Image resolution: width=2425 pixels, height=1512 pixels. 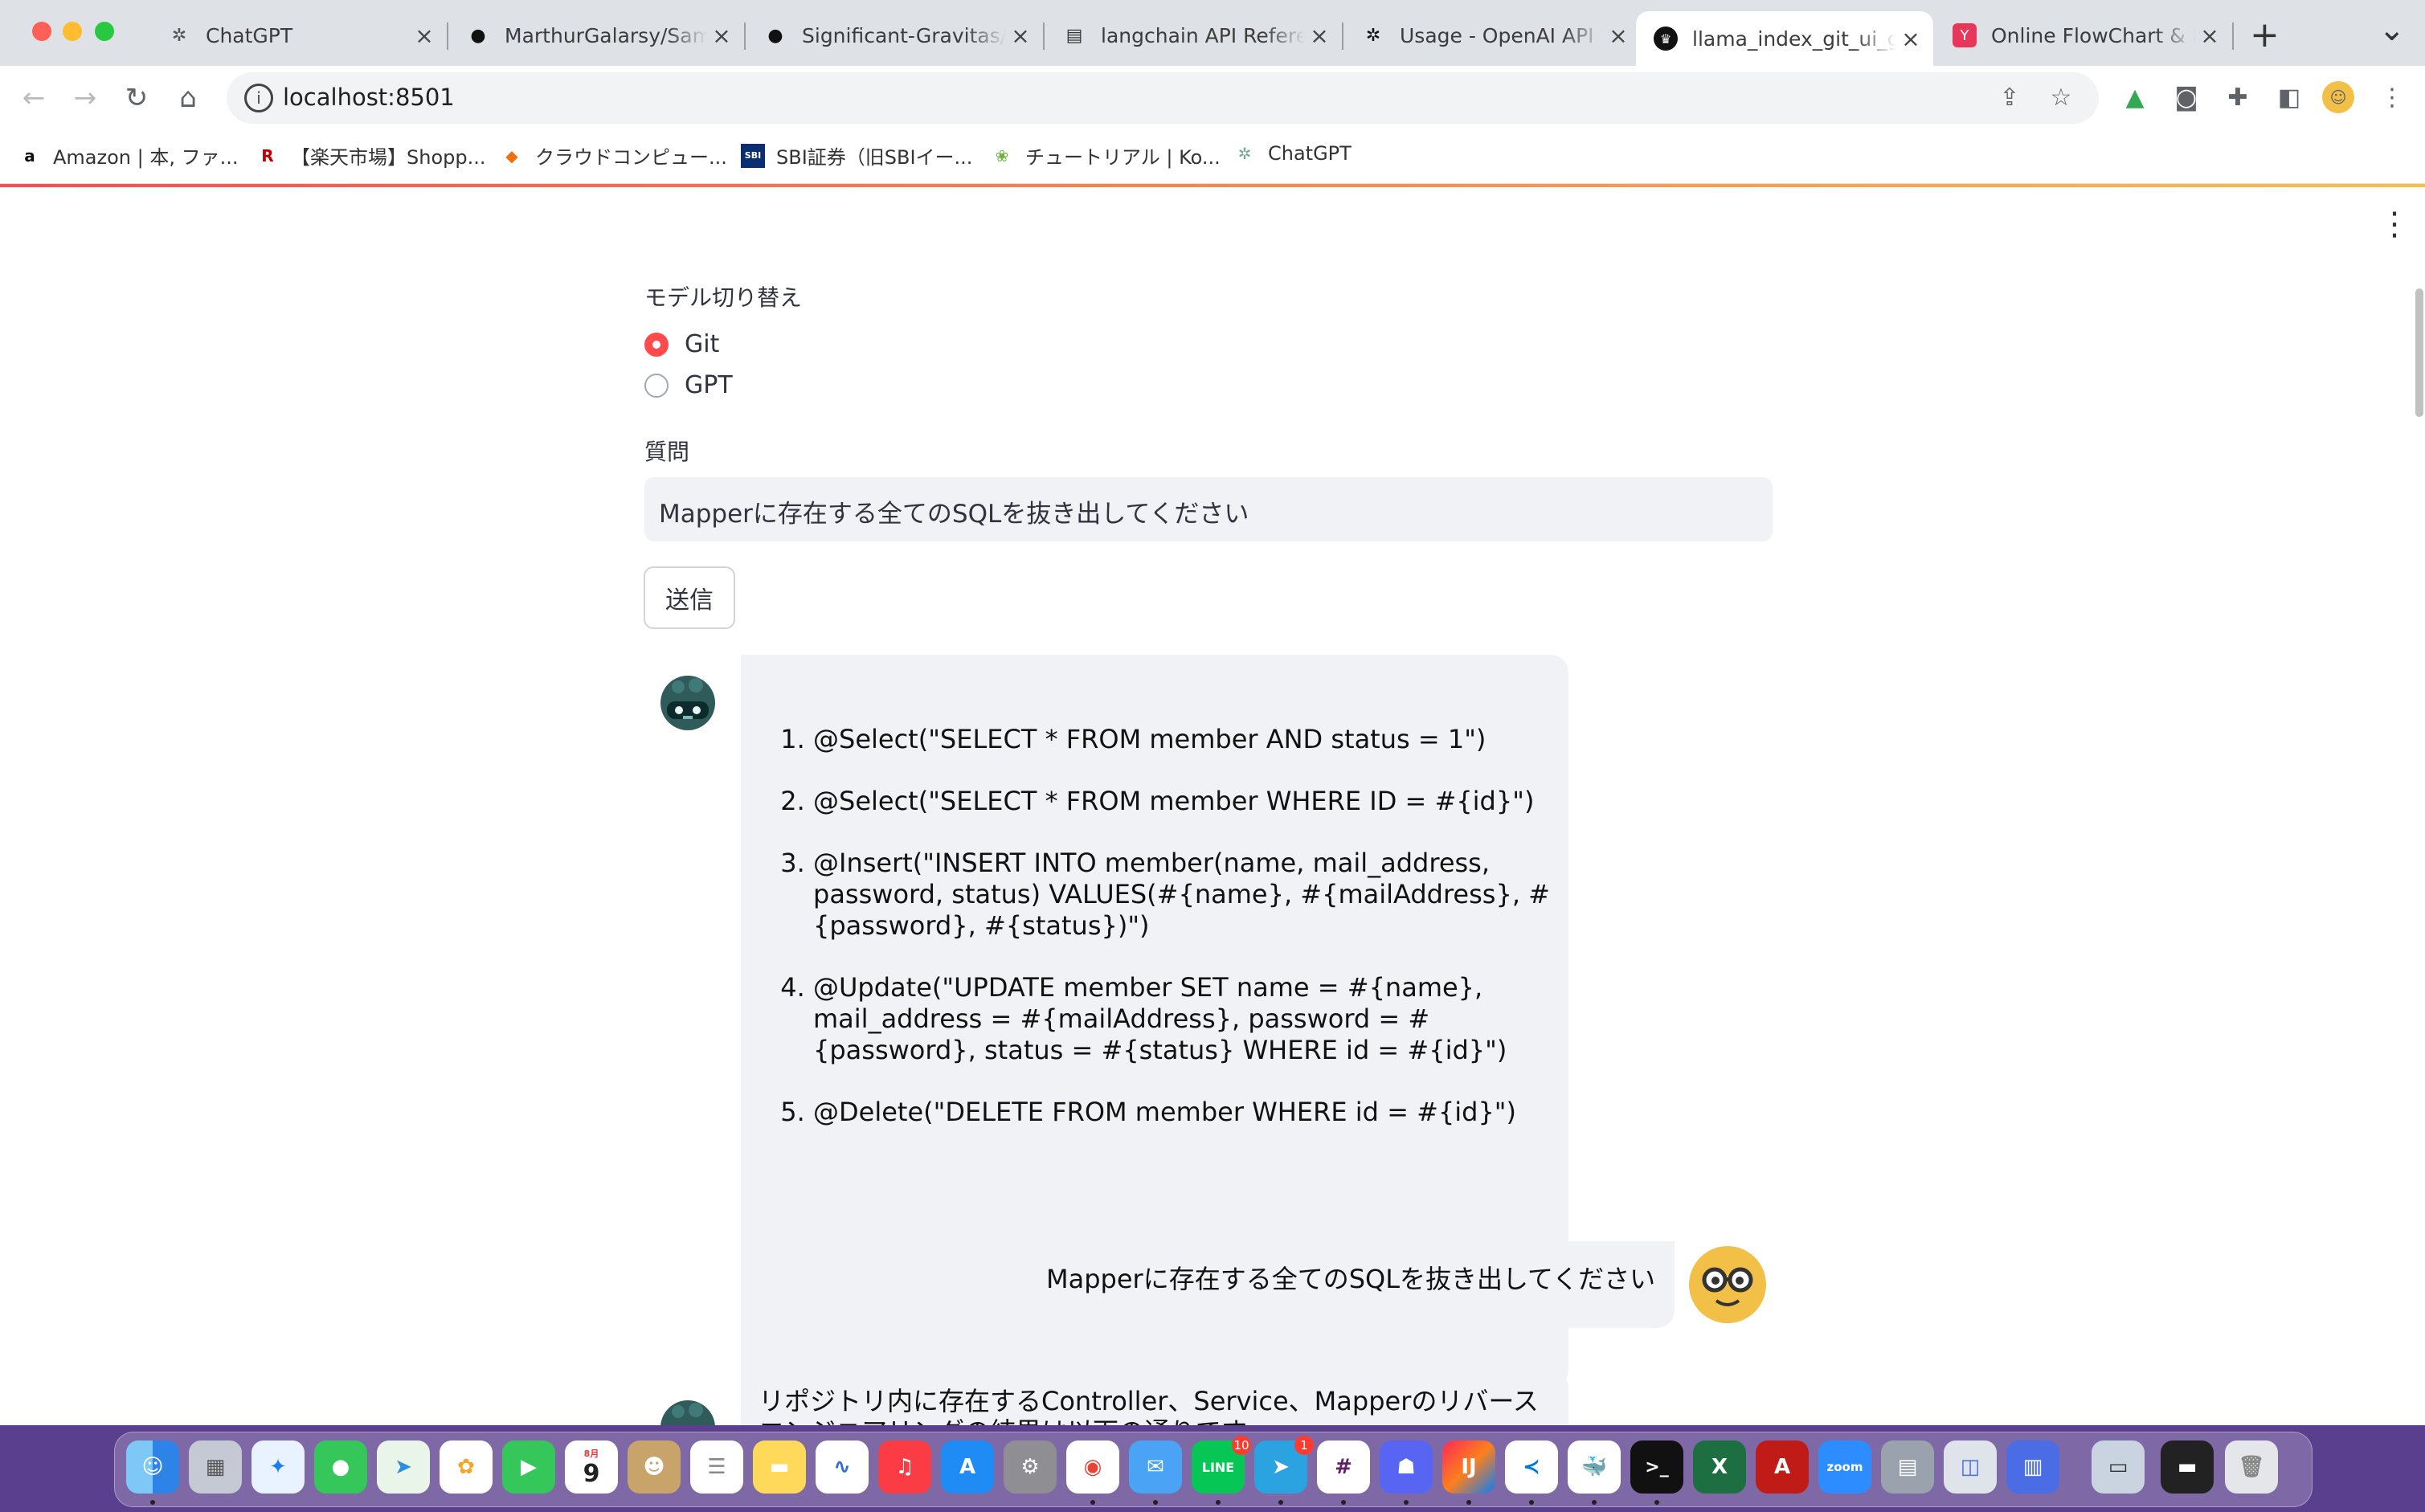 What do you see at coordinates (654, 1467) in the screenshot?
I see `contacts-icon: ☻` at bounding box center [654, 1467].